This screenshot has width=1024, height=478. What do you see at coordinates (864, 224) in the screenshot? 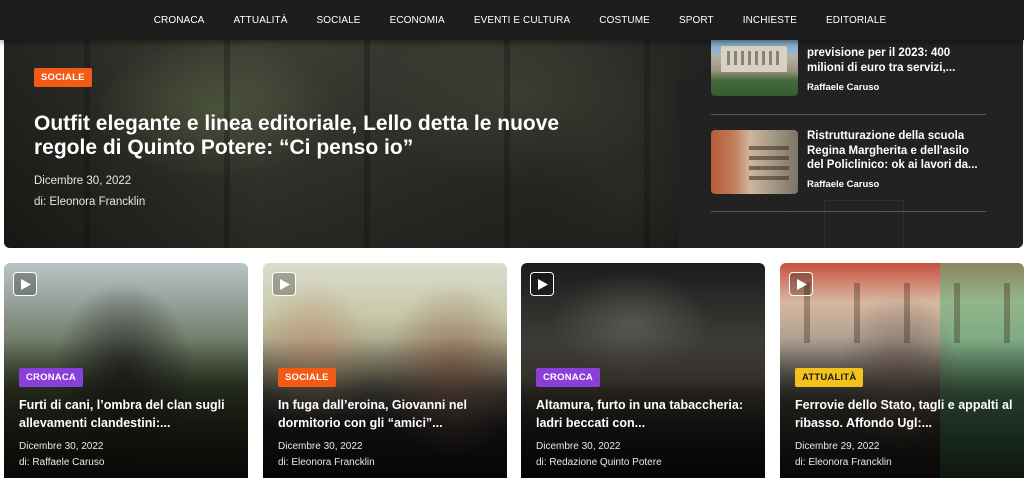
I see `watermark-logo` at bounding box center [864, 224].